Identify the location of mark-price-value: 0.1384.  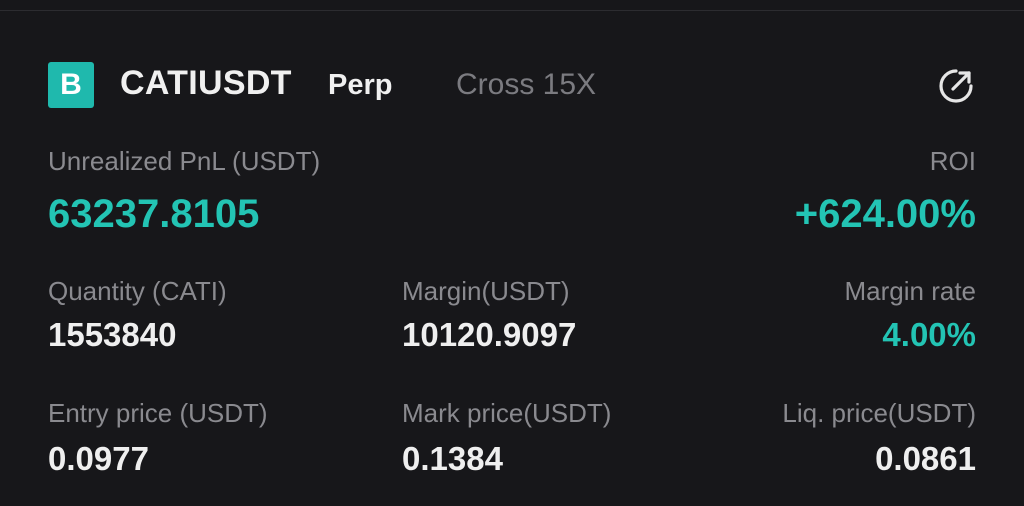
(452, 458).